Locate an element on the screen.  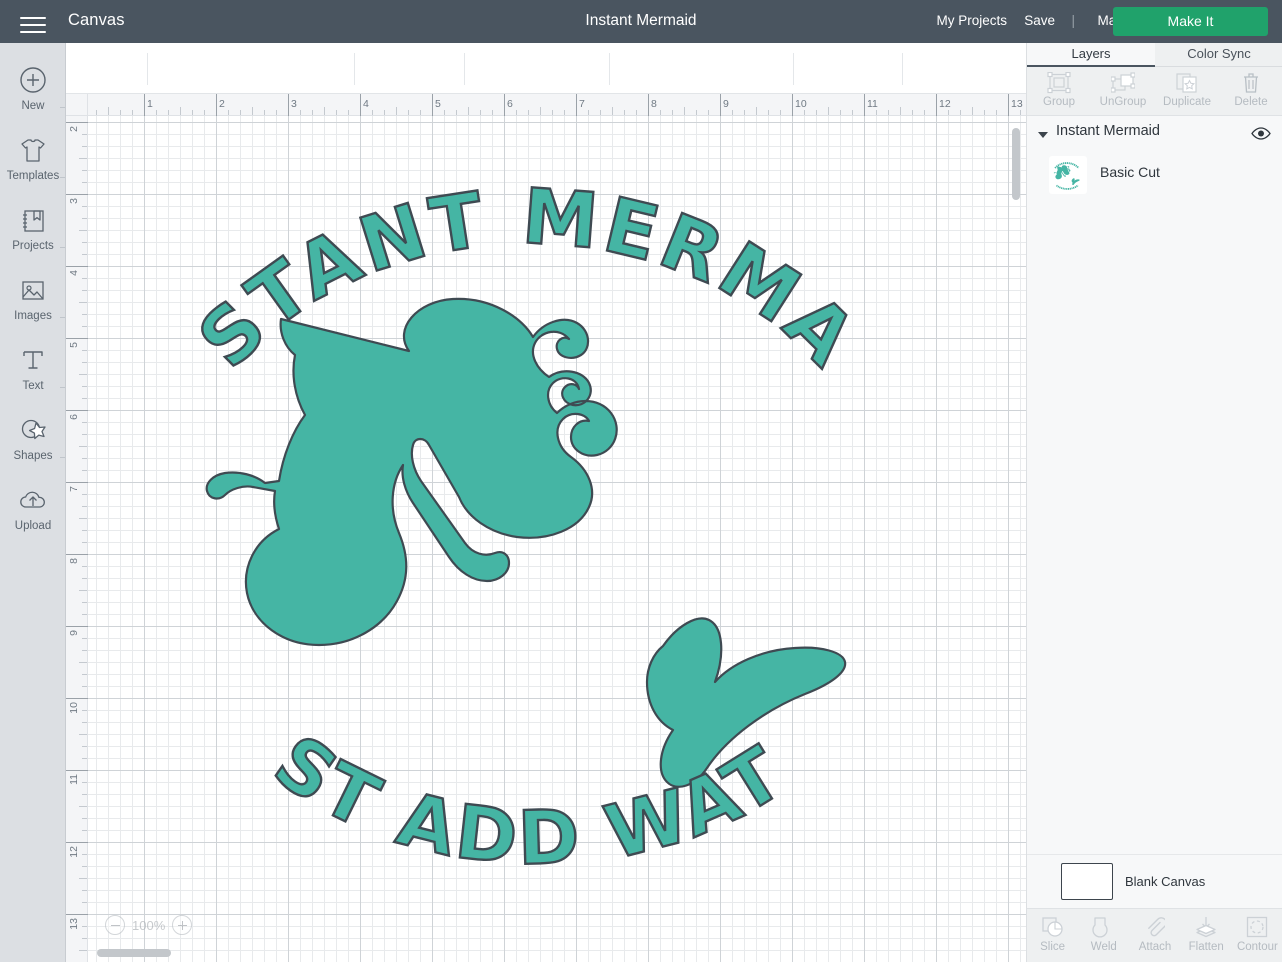
duplicate-label: Duplicate is located at coordinates (1187, 102).